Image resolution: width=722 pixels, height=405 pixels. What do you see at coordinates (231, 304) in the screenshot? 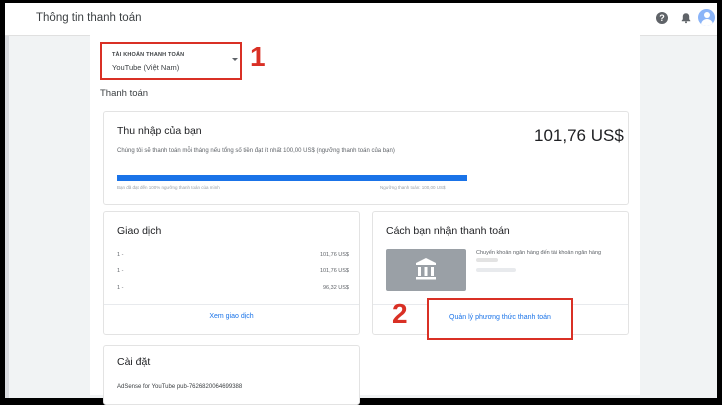
I see `card-divider` at bounding box center [231, 304].